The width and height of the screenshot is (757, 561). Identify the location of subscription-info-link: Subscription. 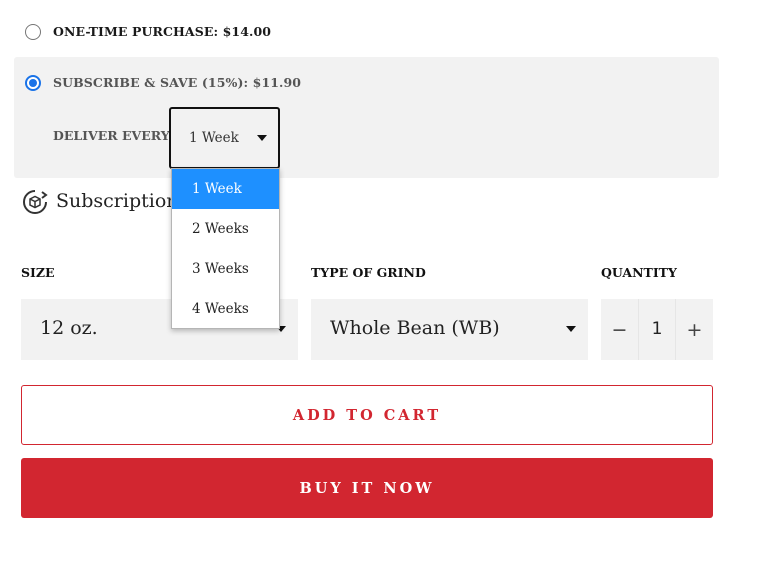
(117, 201).